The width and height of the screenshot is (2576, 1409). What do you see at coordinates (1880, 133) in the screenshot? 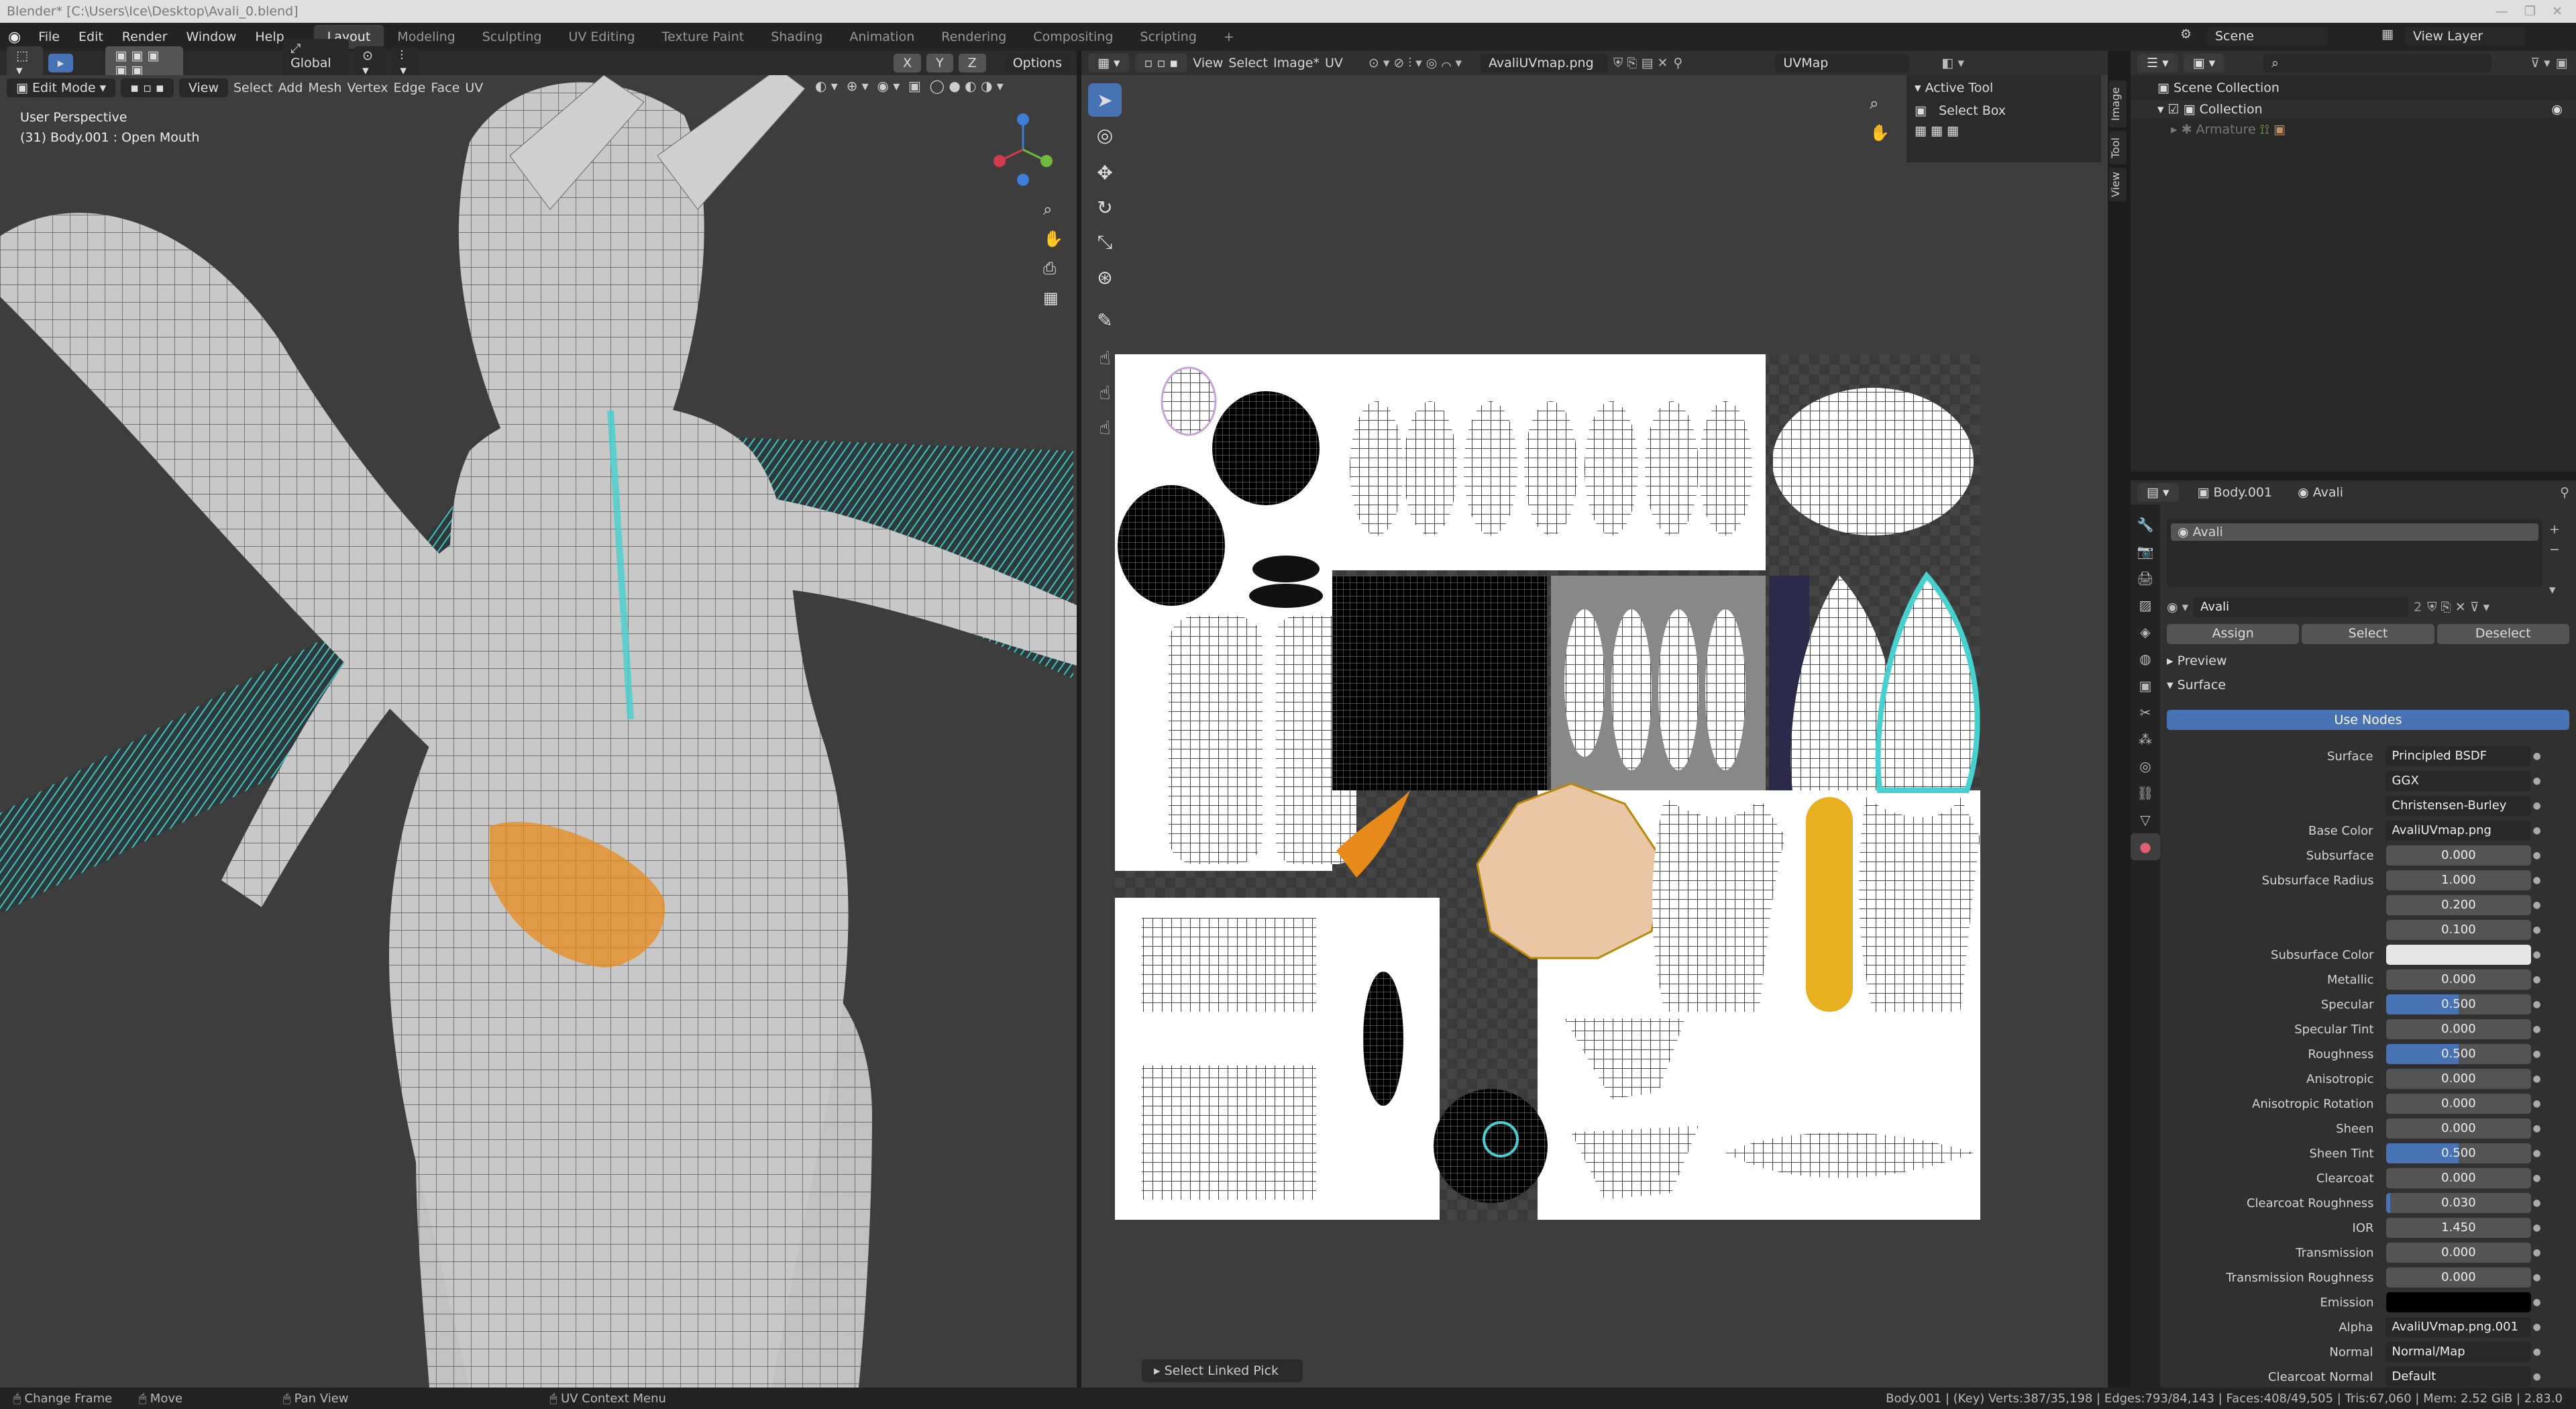
I see `uv-pan-icon: ✋` at bounding box center [1880, 133].